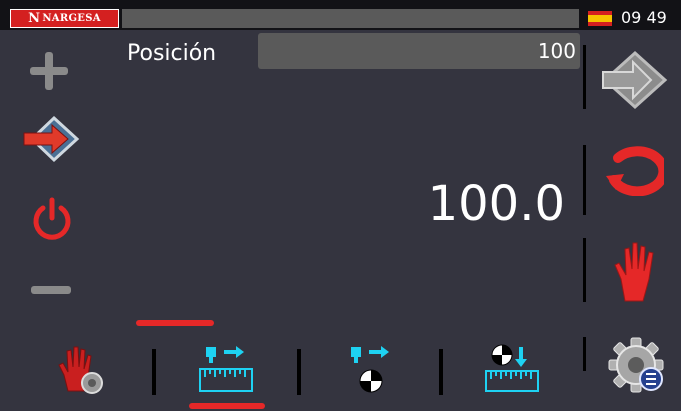  I want to click on position-label: Posición, so click(172, 53).